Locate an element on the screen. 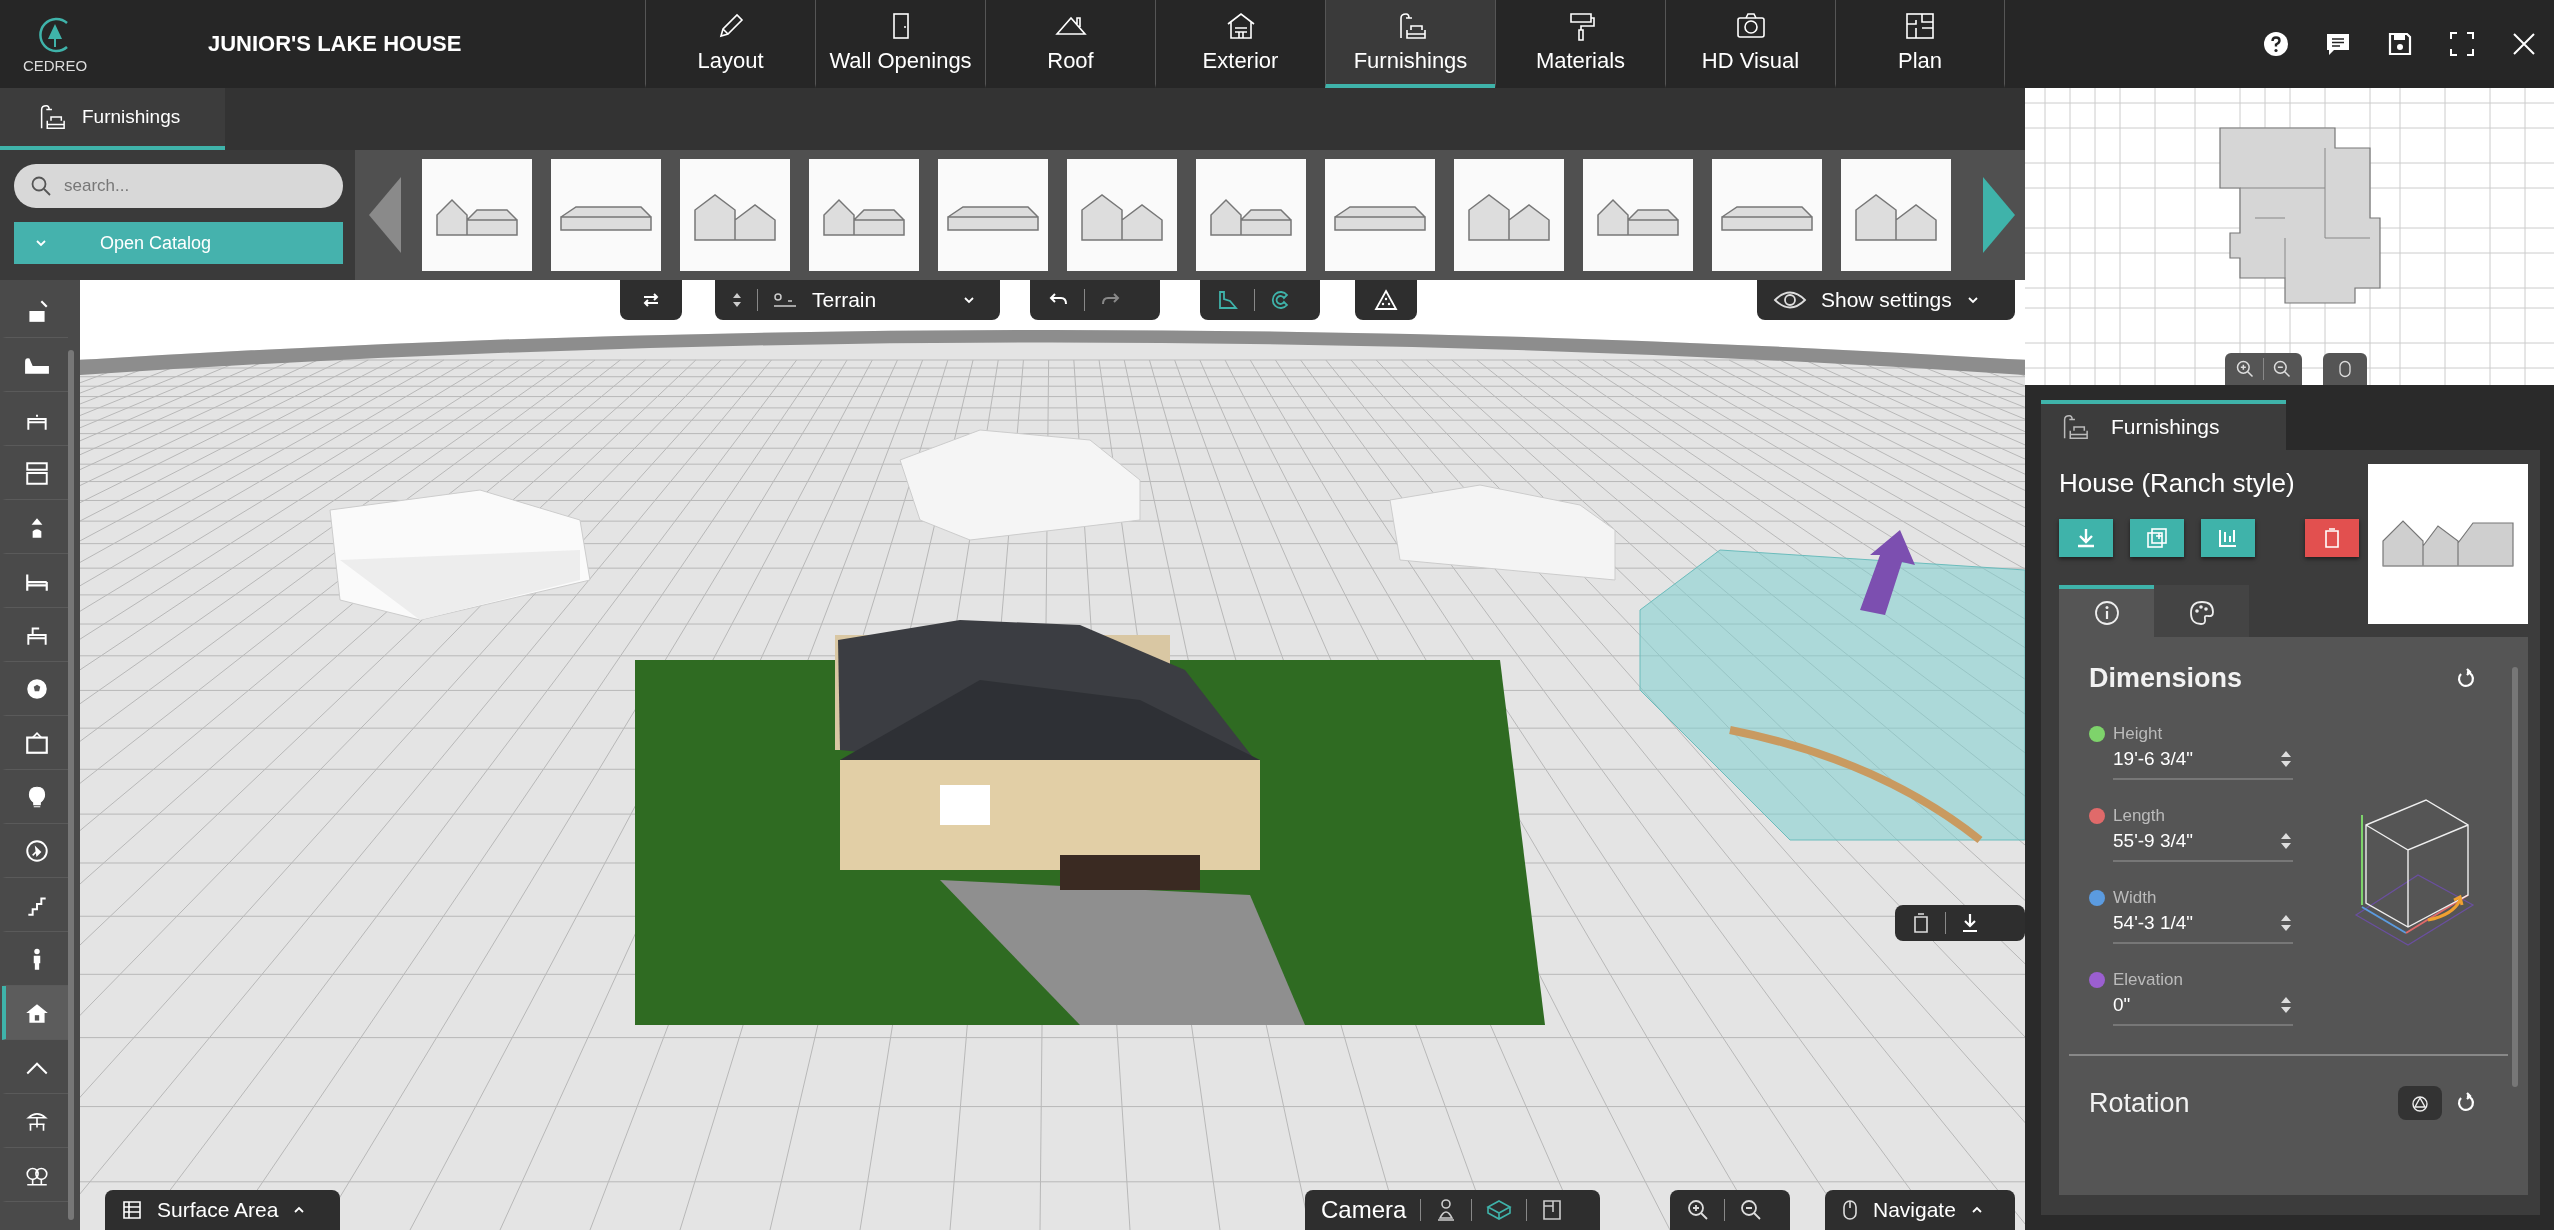  rotate-mode-button is located at coordinates (2420, 1103).